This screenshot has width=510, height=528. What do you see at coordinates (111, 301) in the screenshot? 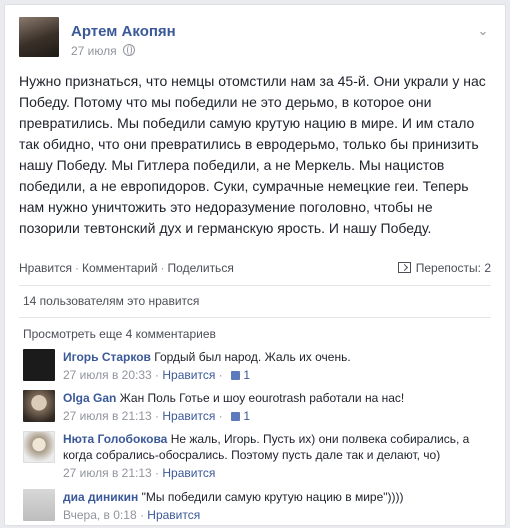
I see `likes-summary: 14 пользователям это нравится` at bounding box center [111, 301].